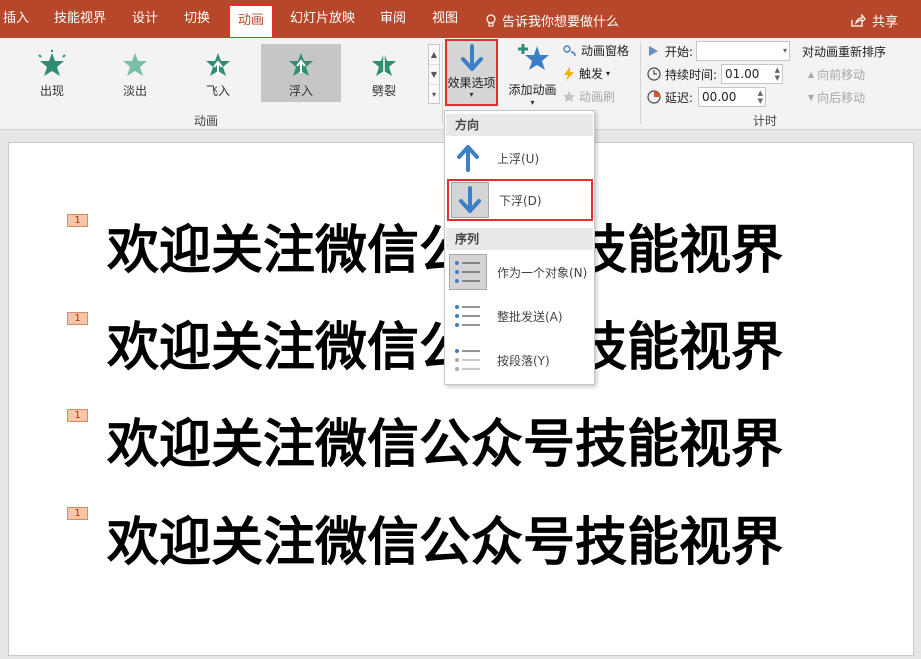  What do you see at coordinates (468, 360) in the screenshot?
I see `list-by-paragraph-icon` at bounding box center [468, 360].